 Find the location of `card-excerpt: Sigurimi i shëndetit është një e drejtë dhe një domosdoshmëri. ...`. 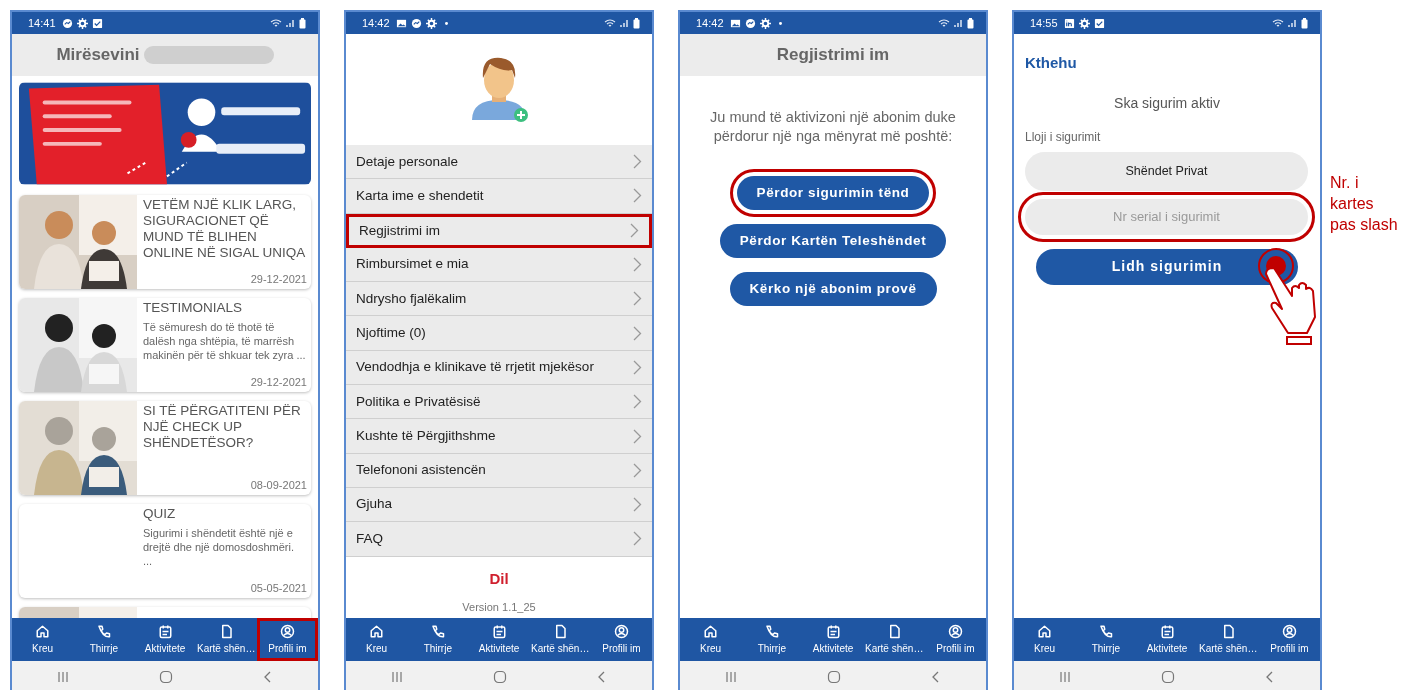

card-excerpt: Sigurimi i shëndetit është një e drejtë dhe një domosdoshmëri. ... is located at coordinates (219, 547).